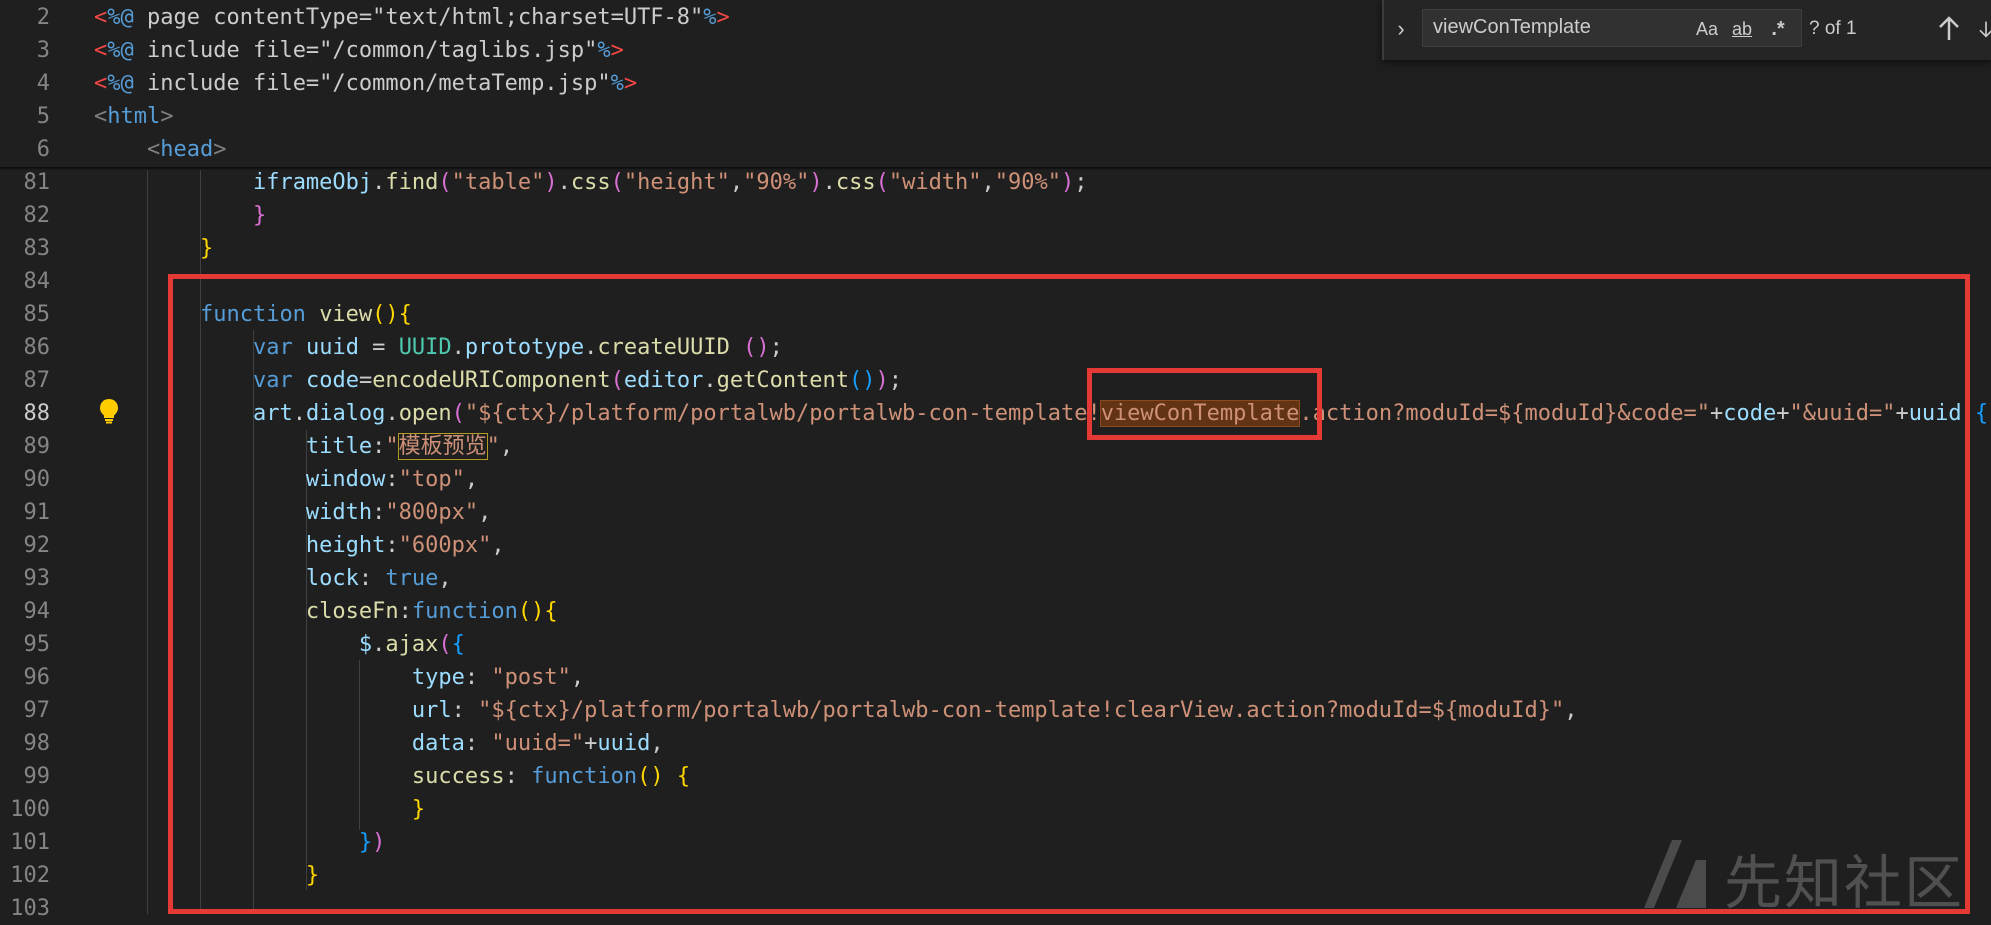 The width and height of the screenshot is (1991, 925). I want to click on code-token: find, so click(412, 182).